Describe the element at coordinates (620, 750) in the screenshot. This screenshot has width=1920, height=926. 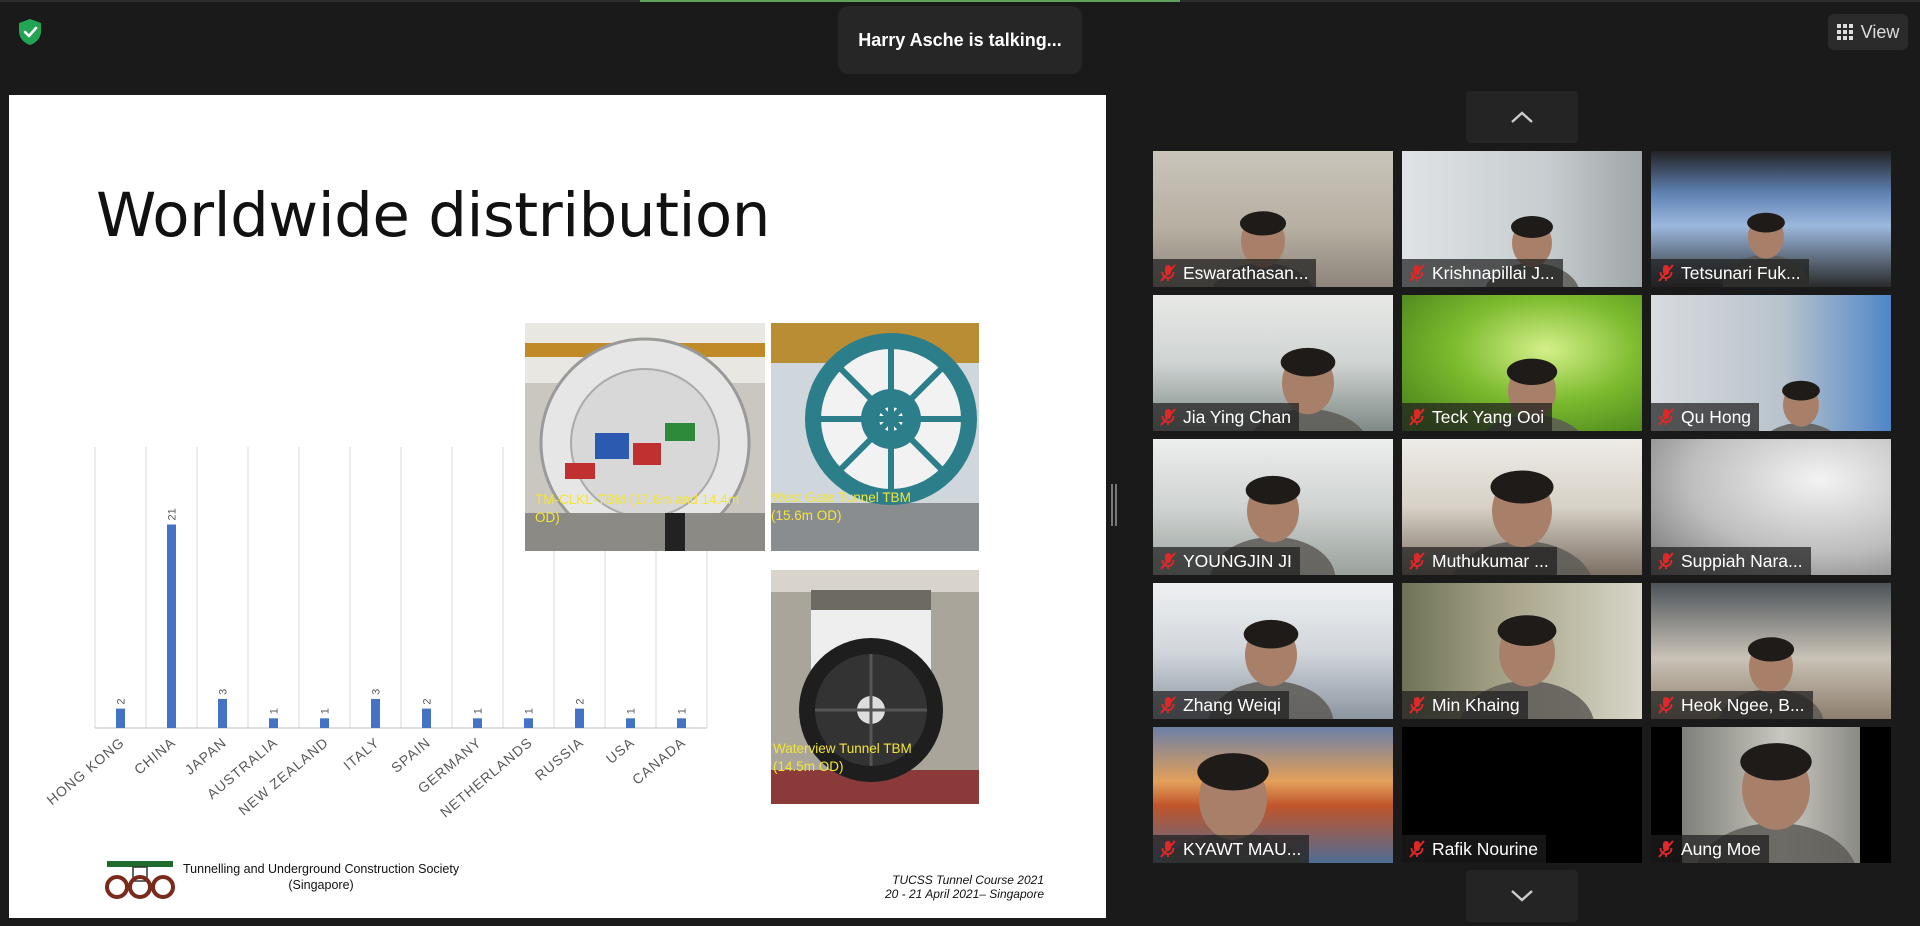
I see `chart-tick-label: USA` at that location.